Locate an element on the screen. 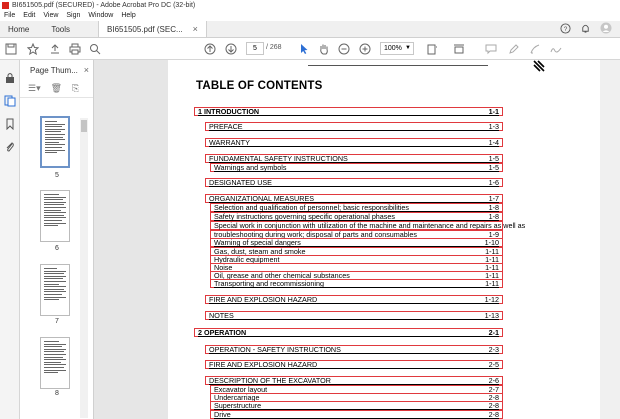 Image resolution: width=620 pixels, height=419 pixels. menu-help: Help is located at coordinates (128, 15).